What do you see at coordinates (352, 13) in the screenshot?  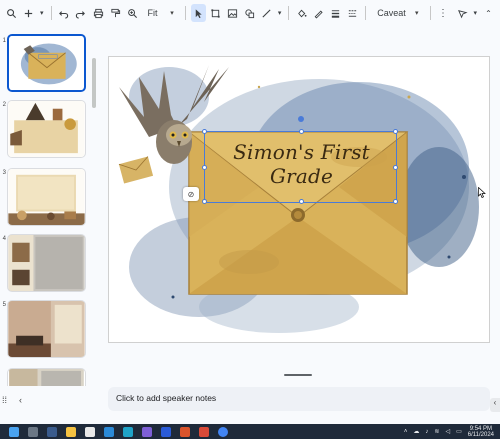 I see `border-dash-icon` at bounding box center [352, 13].